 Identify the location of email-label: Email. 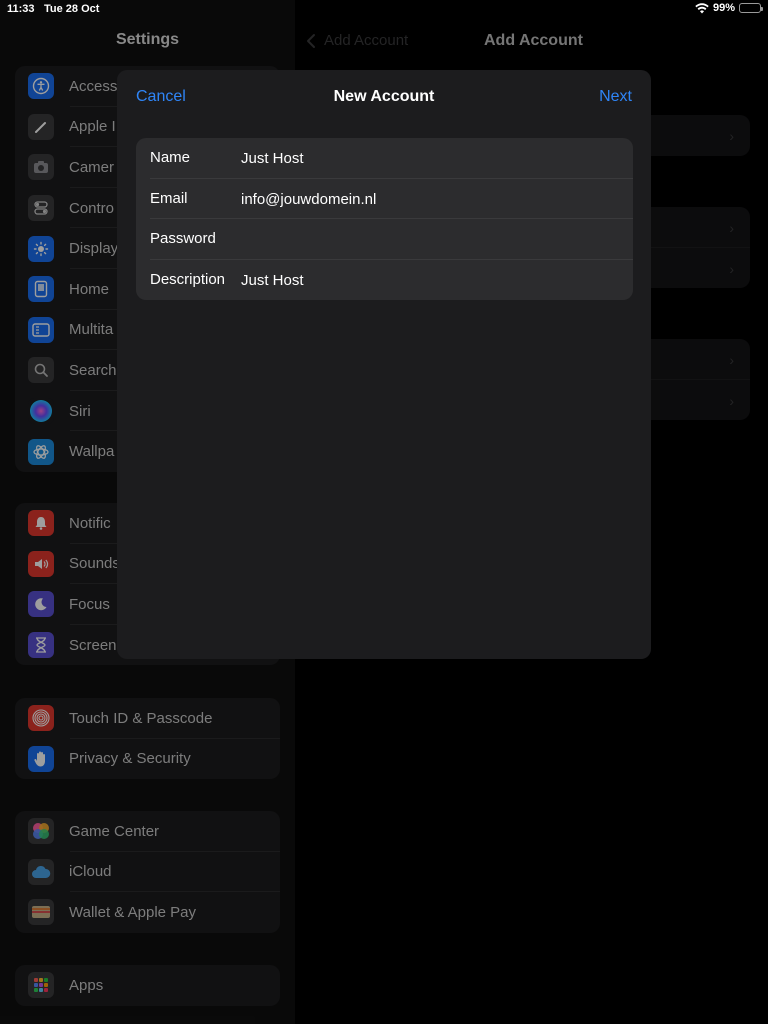
(169, 198).